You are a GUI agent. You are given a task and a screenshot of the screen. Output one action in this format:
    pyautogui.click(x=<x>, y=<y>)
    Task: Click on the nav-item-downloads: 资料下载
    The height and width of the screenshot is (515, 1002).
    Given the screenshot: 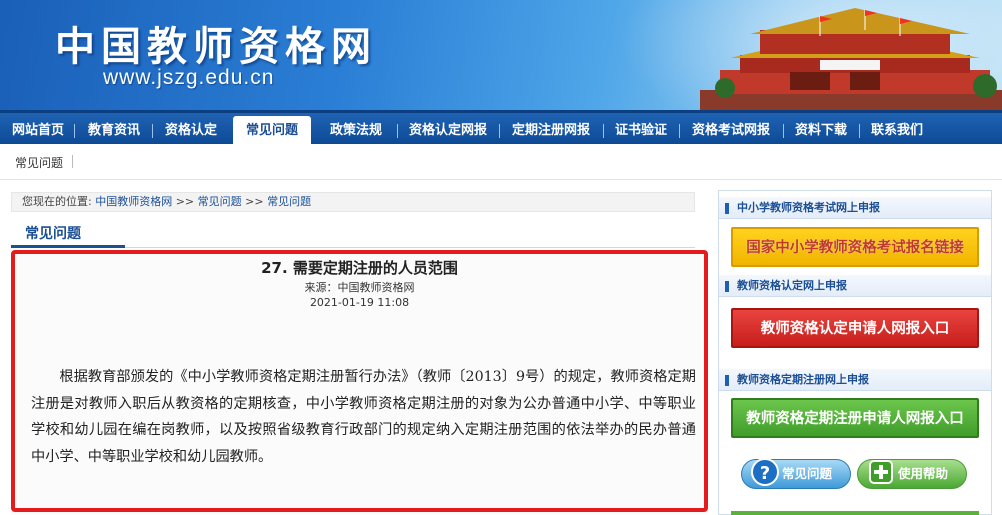 What is the action you would take?
    pyautogui.click(x=821, y=130)
    